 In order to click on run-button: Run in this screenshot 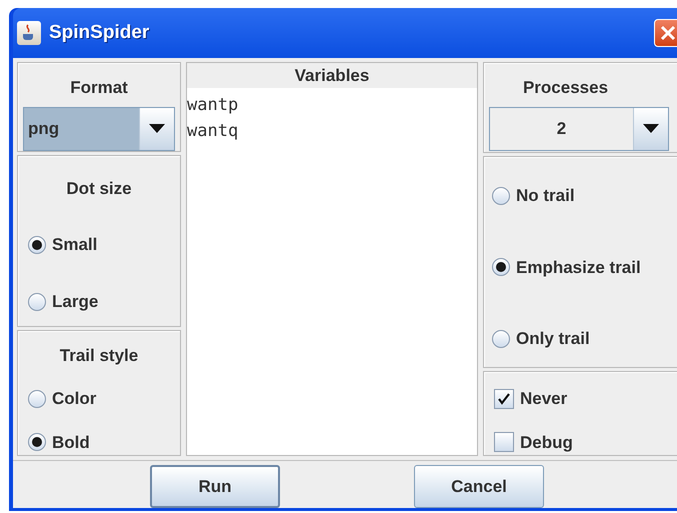, I will do `click(215, 486)`.